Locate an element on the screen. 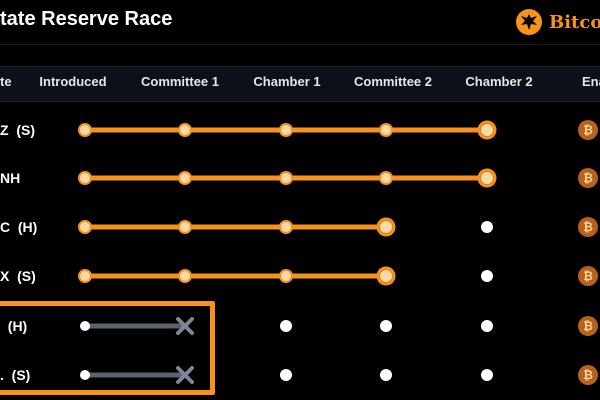 The height and width of the screenshot is (400, 600). highlight-box is located at coordinates (107, 348).